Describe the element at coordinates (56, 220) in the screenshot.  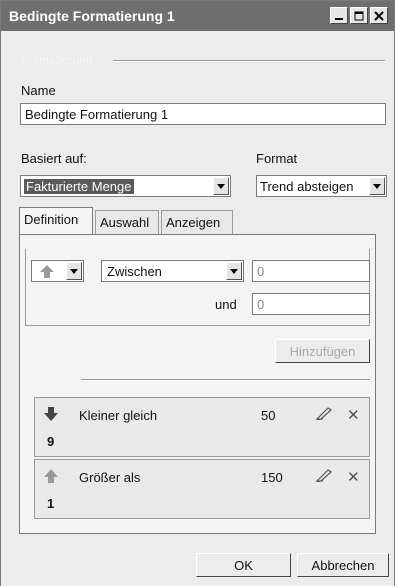
I see `tab-definition: Definition` at that location.